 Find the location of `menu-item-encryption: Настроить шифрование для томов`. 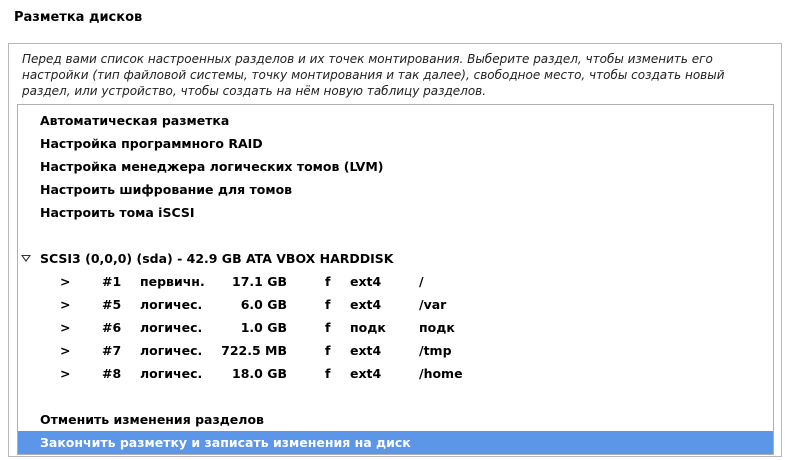

menu-item-encryption: Настроить шифрование для томов is located at coordinates (395, 189).